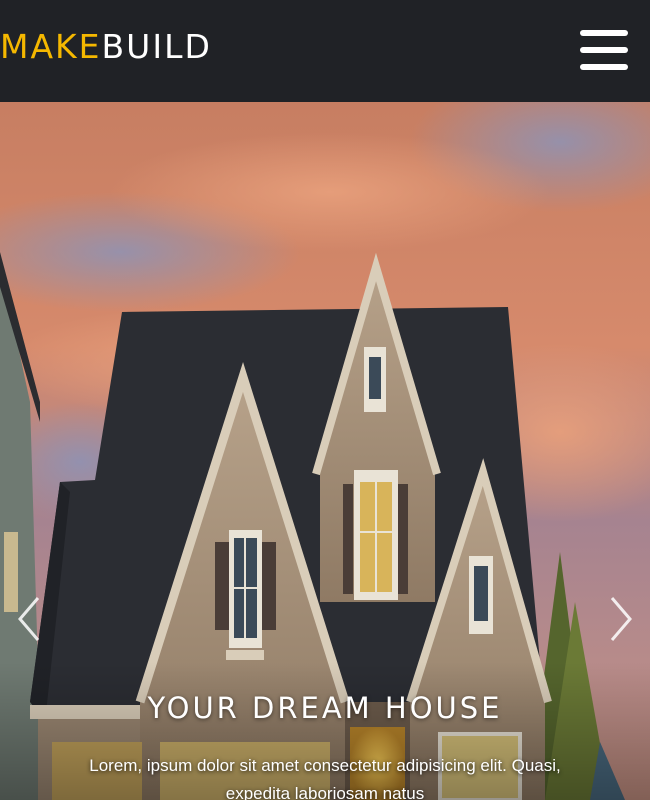  Describe the element at coordinates (29, 619) in the screenshot. I see `chevron-left-icon` at that location.